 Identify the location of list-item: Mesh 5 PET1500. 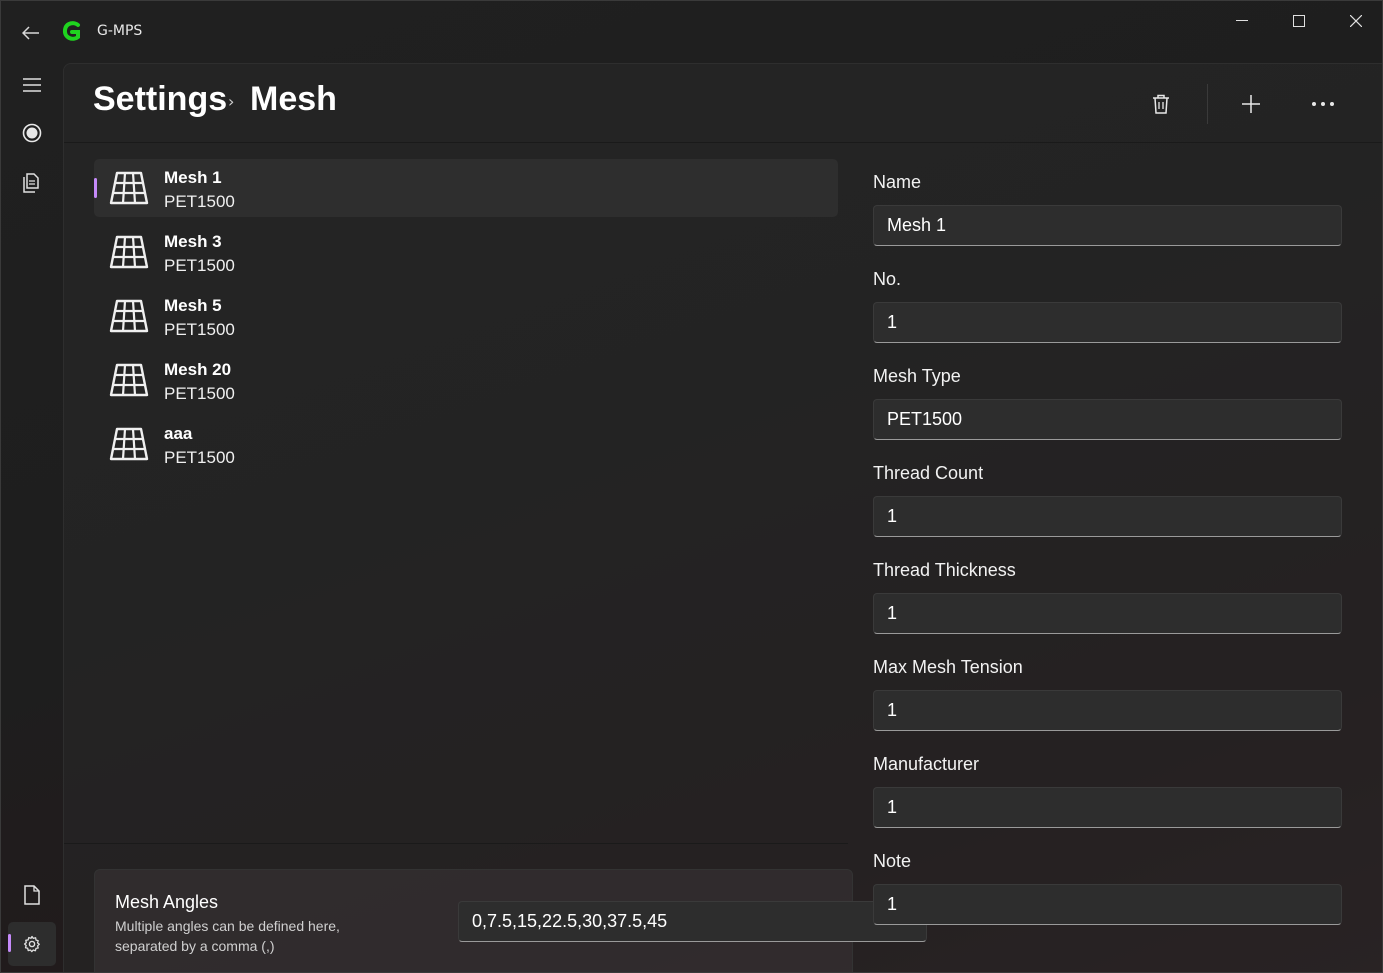
(466, 316).